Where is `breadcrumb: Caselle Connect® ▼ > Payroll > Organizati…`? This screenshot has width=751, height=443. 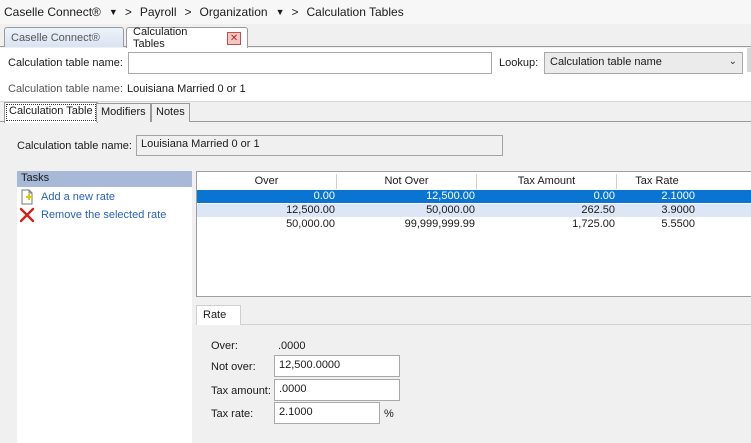
breadcrumb: Caselle Connect® ▼ > Payroll > Organizati… is located at coordinates (375, 12).